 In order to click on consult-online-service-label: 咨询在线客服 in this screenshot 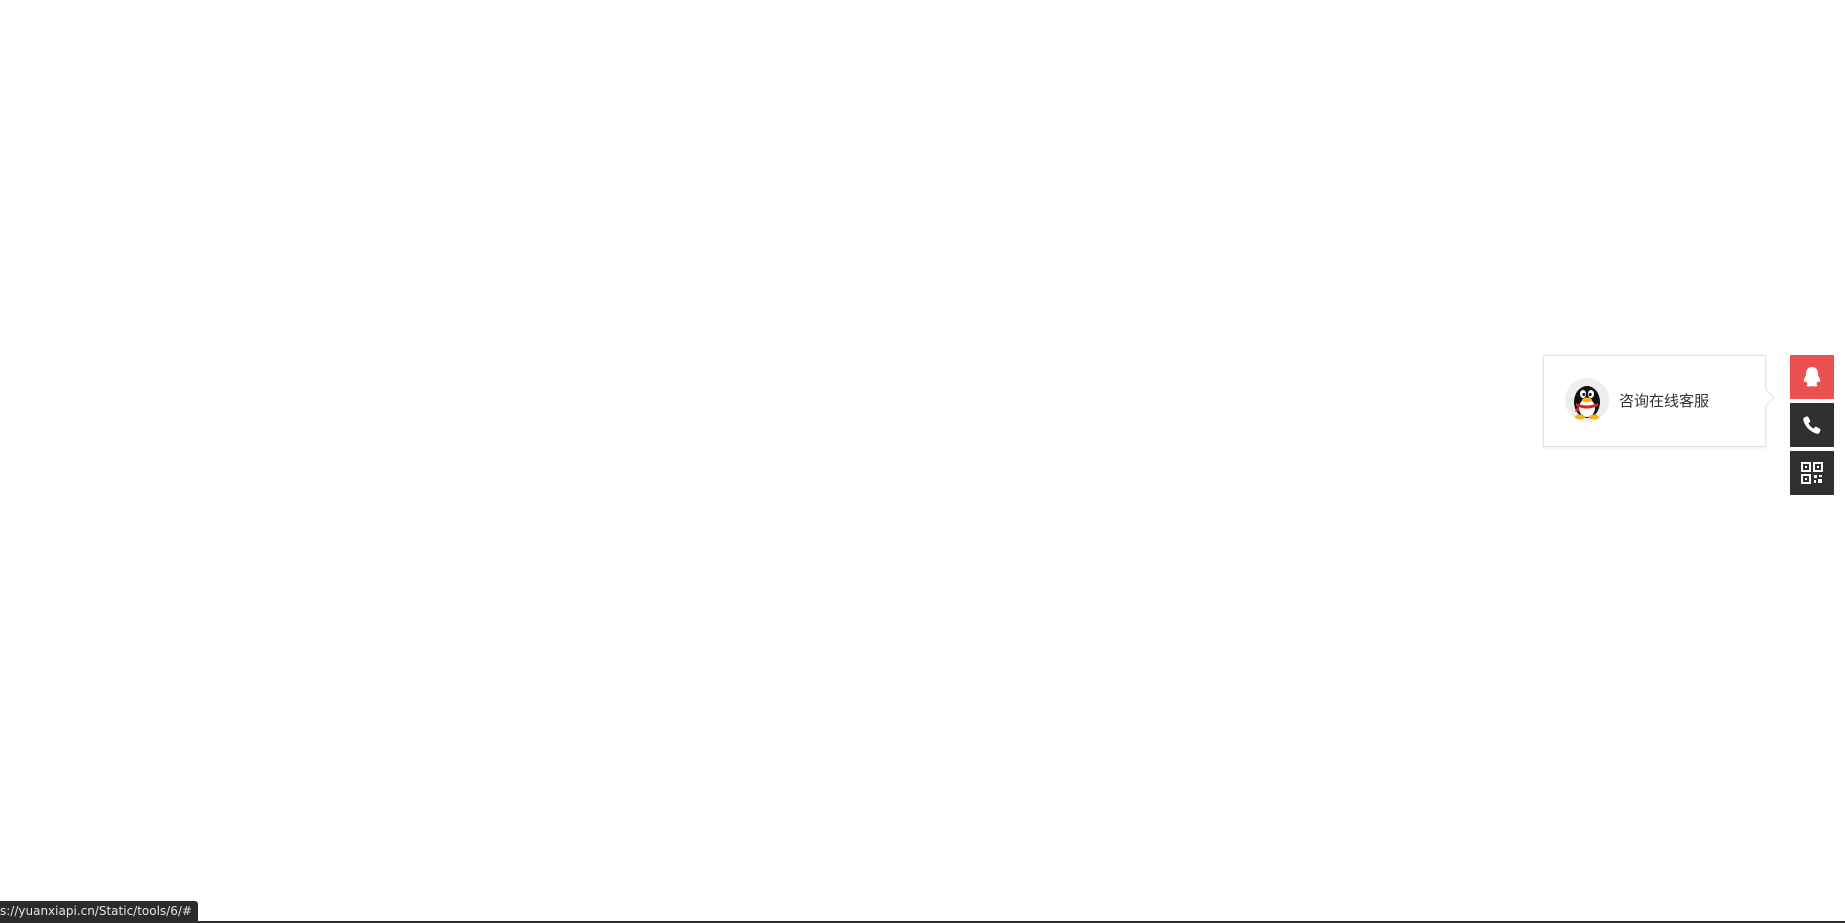, I will do `click(1664, 400)`.